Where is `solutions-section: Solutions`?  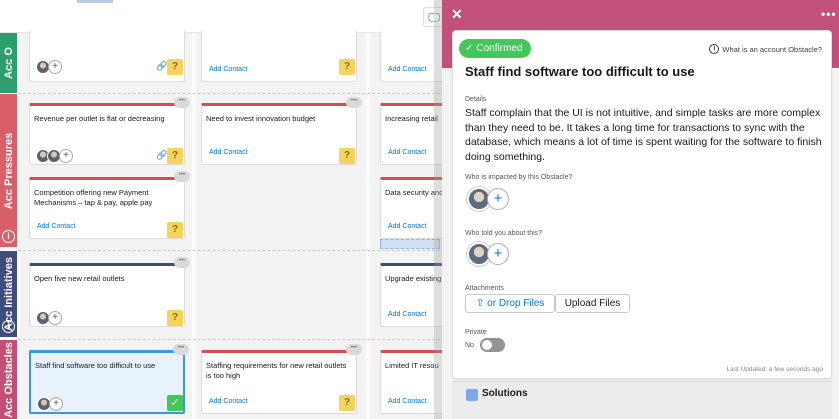 solutions-section: Solutions is located at coordinates (642, 400).